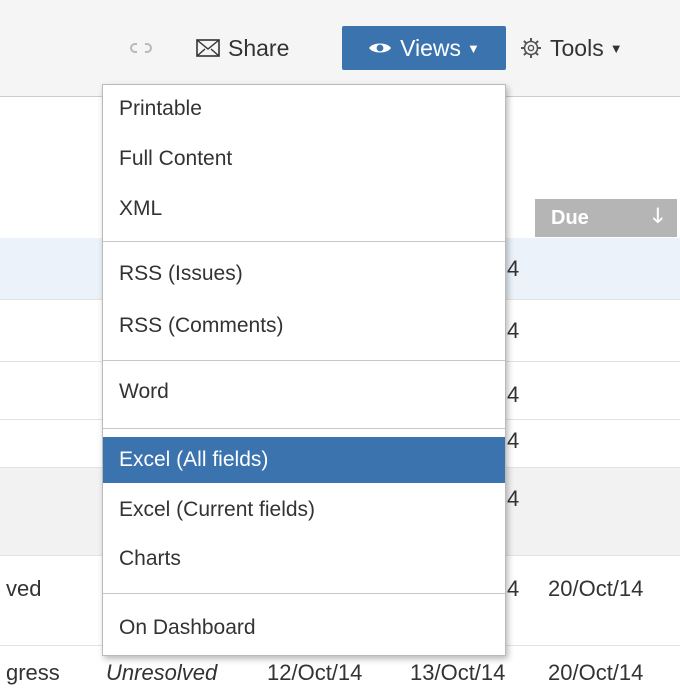 The height and width of the screenshot is (689, 680). What do you see at coordinates (304, 209) in the screenshot?
I see `menu-item-xml: XML` at bounding box center [304, 209].